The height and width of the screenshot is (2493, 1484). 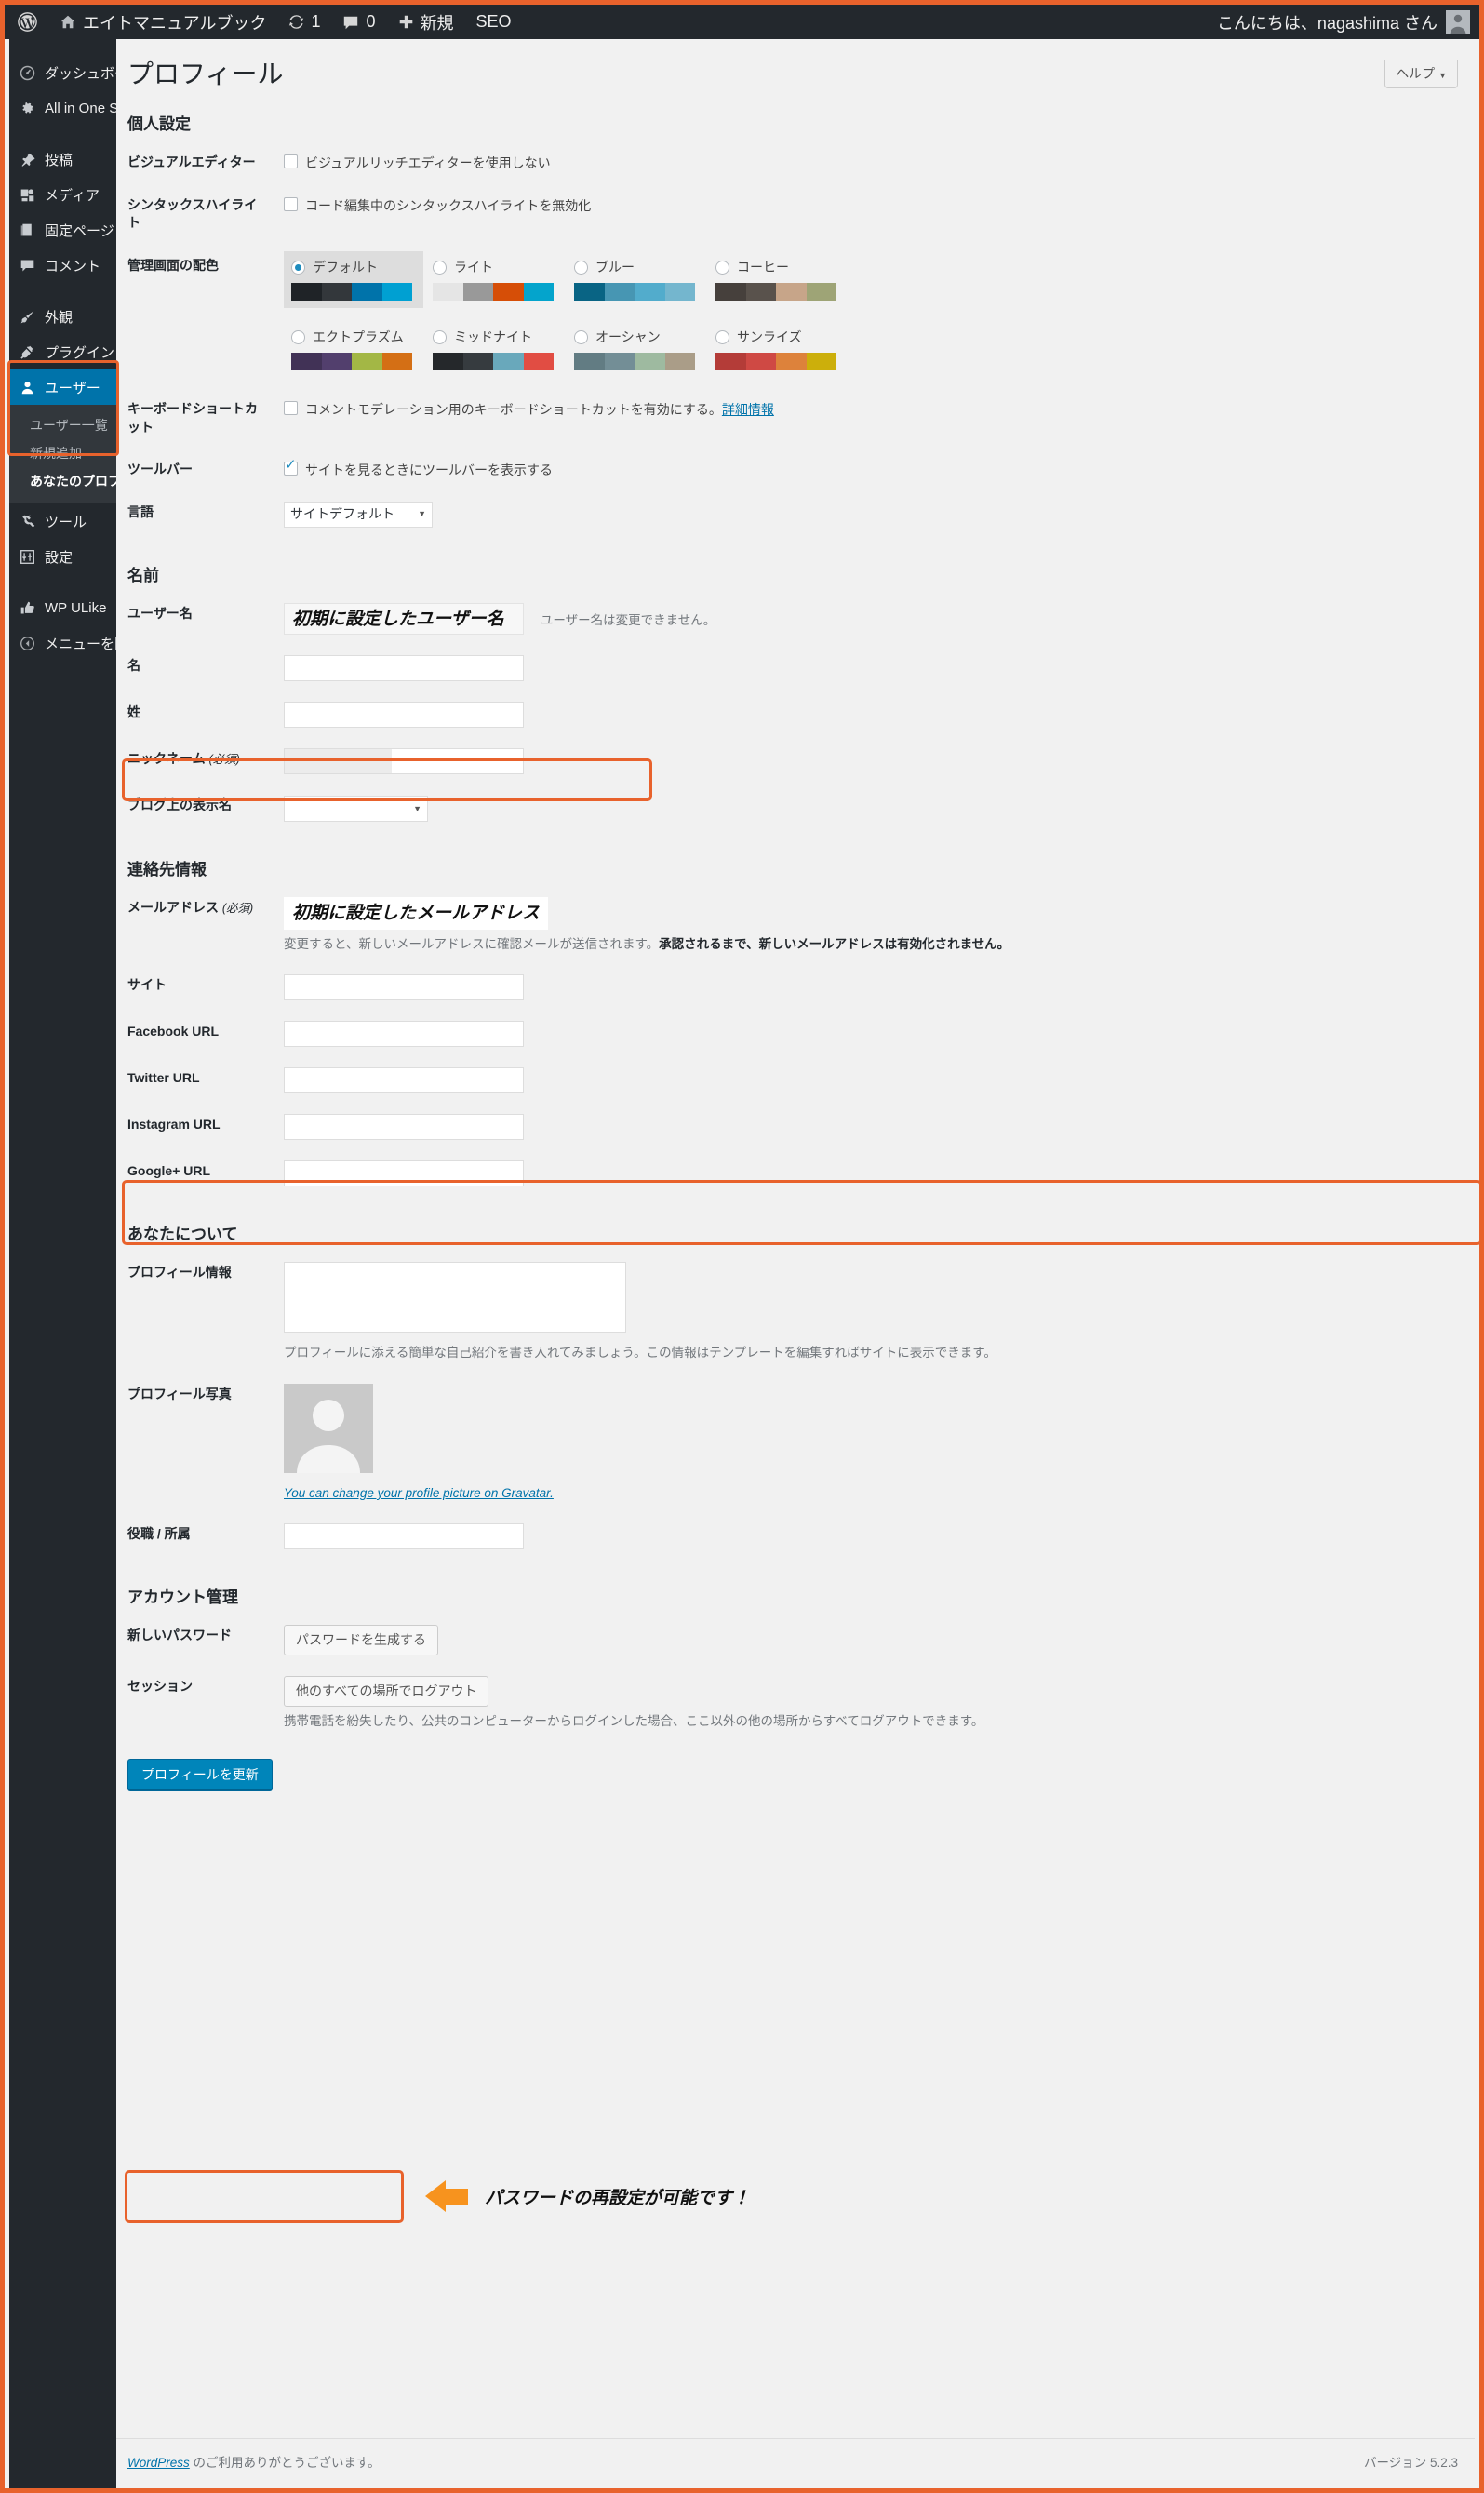 What do you see at coordinates (795, 1127) in the screenshot?
I see `row-instagram: Instagram URL` at bounding box center [795, 1127].